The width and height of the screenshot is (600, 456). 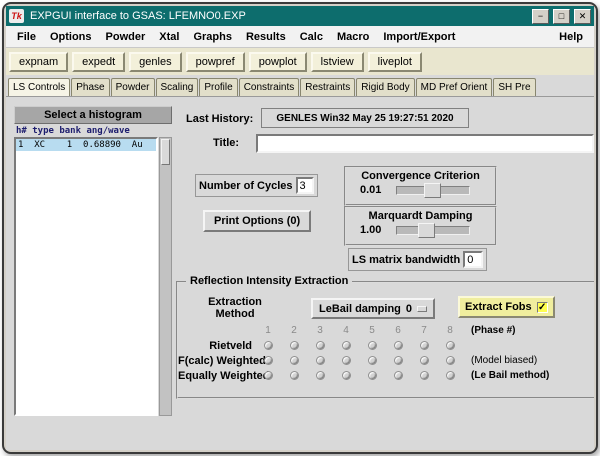 I want to click on fcalc-radio-phase3, so click(x=320, y=360).